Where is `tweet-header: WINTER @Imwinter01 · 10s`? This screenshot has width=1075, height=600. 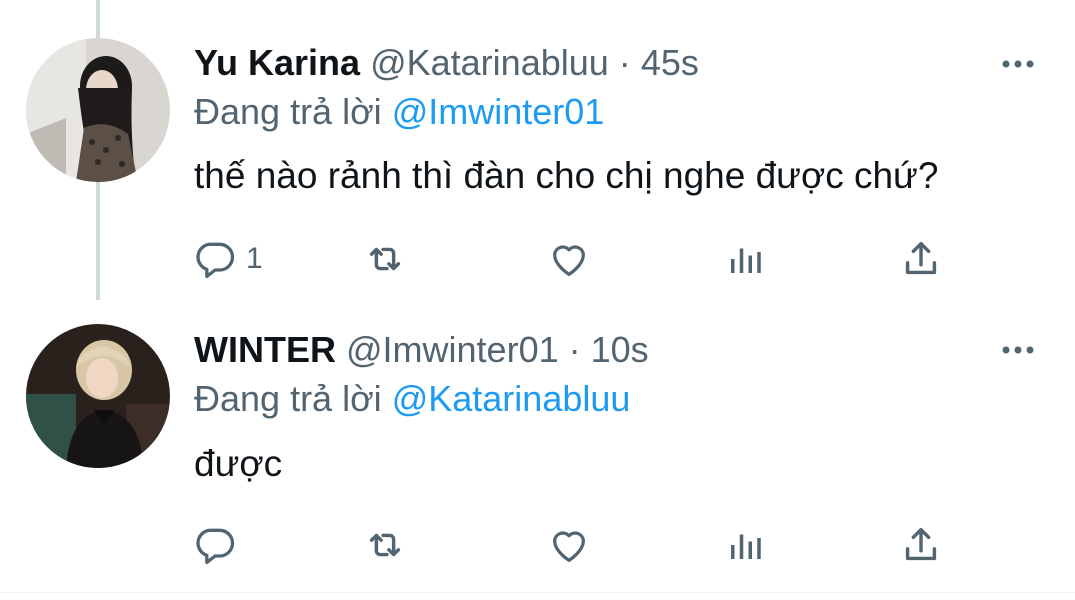 tweet-header: WINTER @Imwinter01 · 10s is located at coordinates (421, 350).